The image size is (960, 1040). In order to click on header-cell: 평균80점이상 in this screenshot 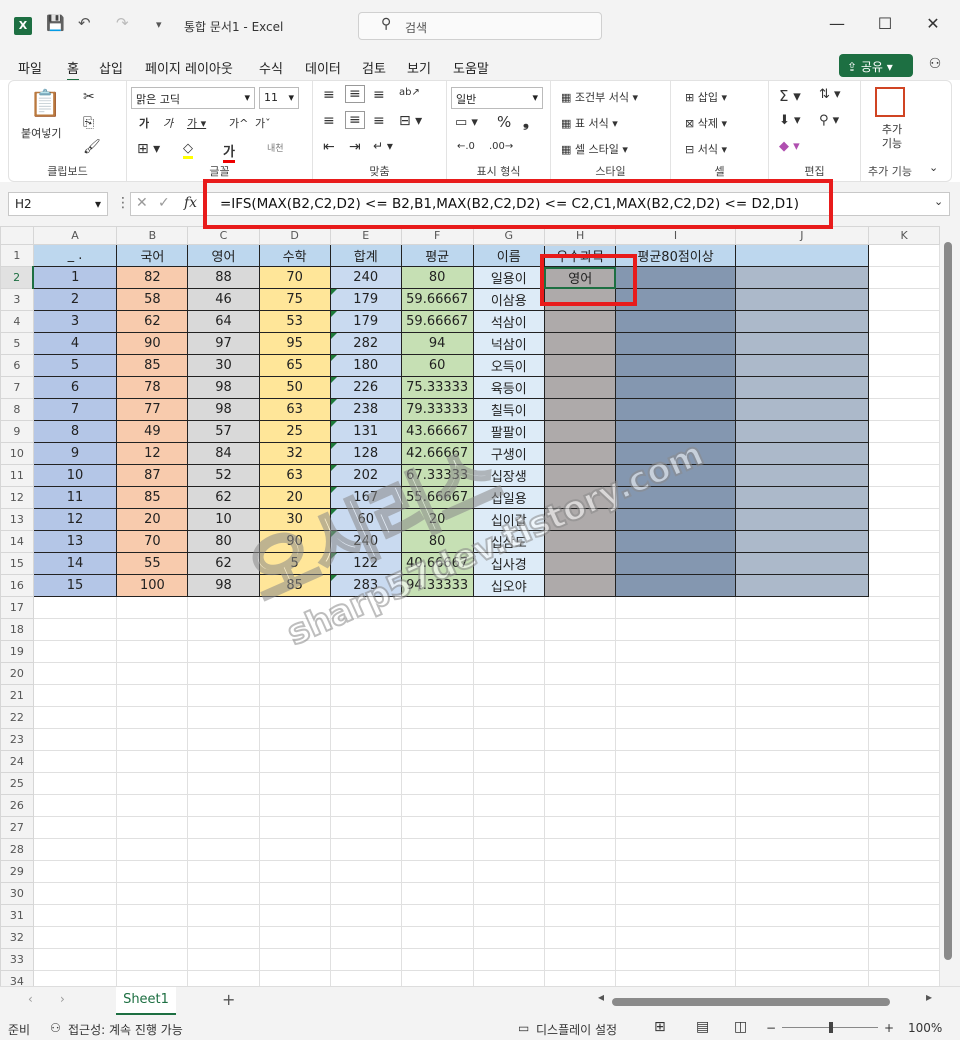, I will do `click(675, 255)`.